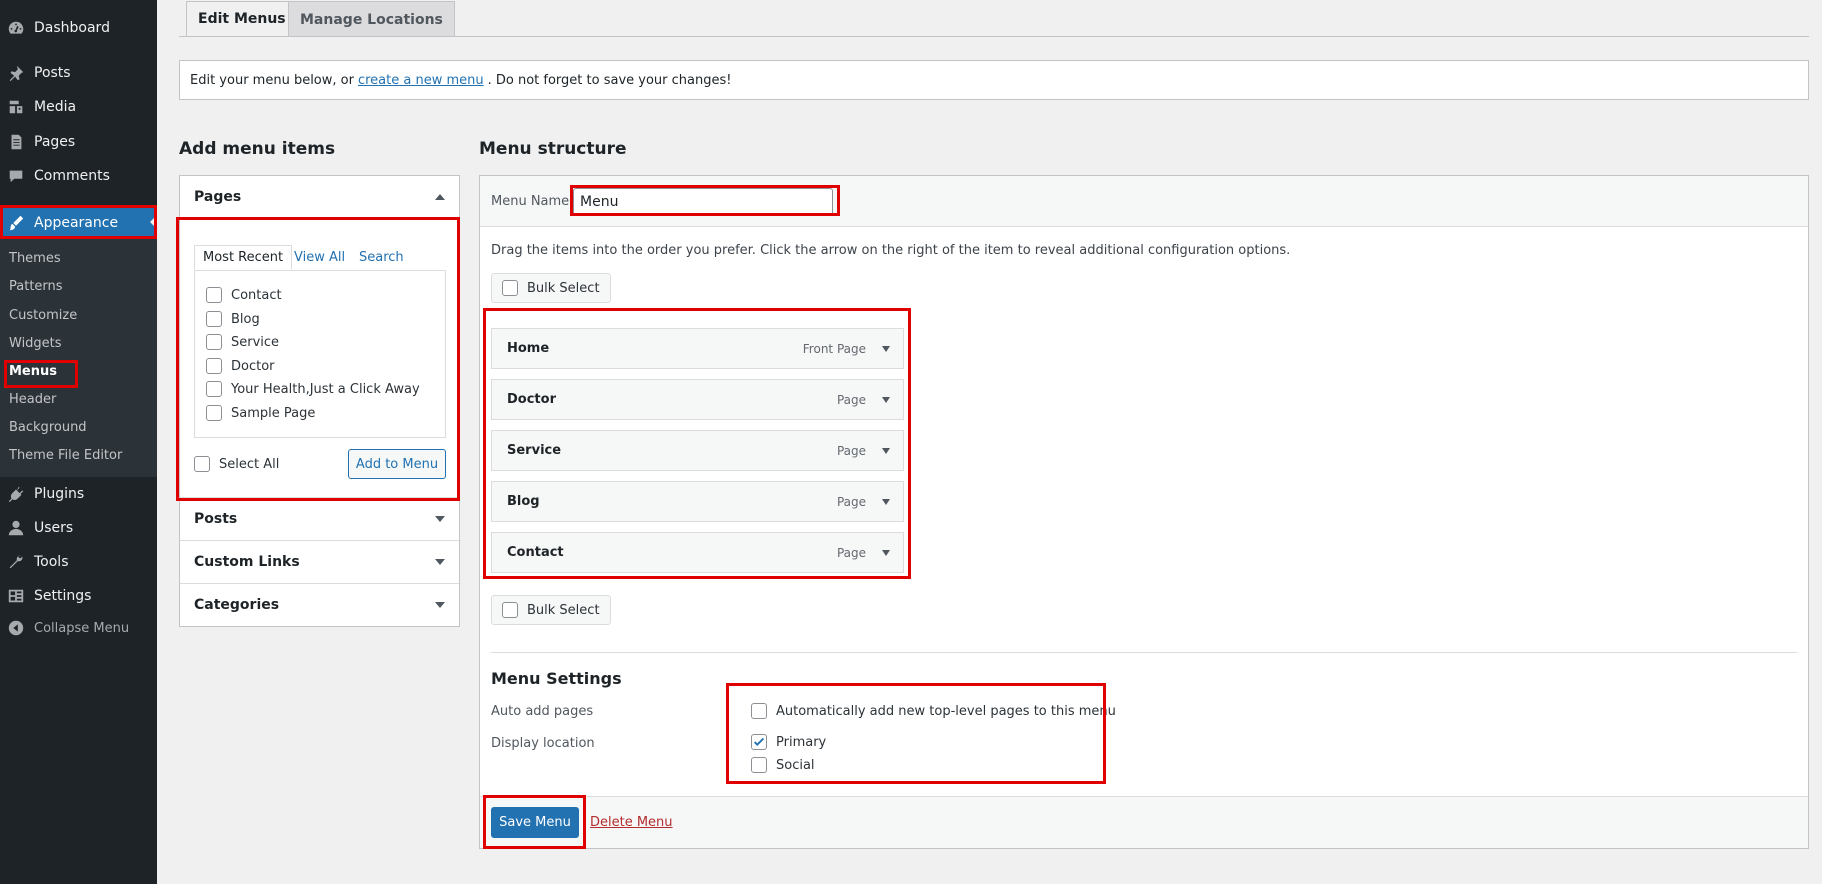 Image resolution: width=1822 pixels, height=884 pixels. I want to click on submenu-item-theme-file-editor: Theme File Editor, so click(65, 456).